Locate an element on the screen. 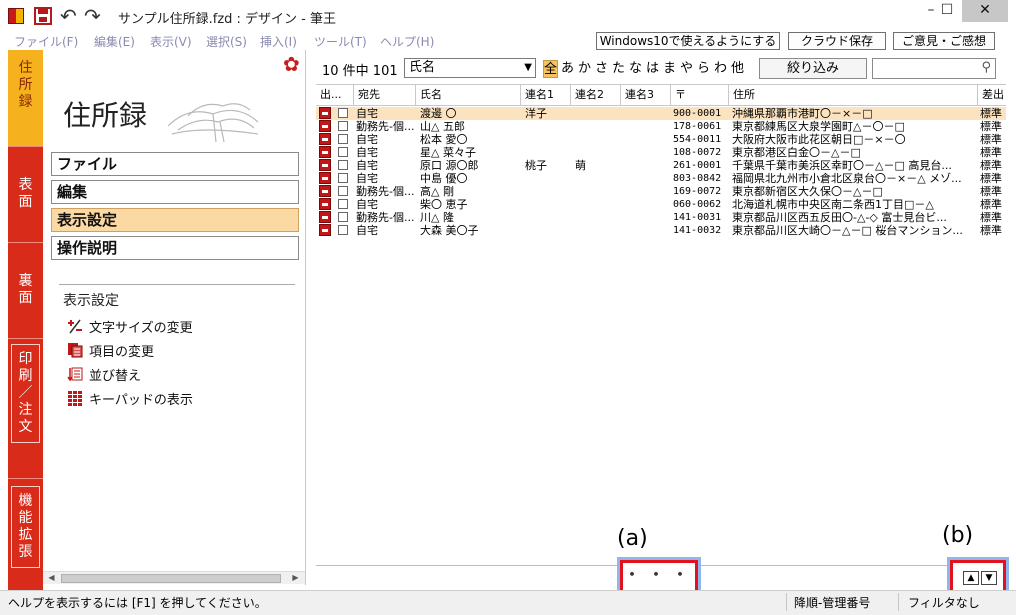  cell-name: 大森 美〇子 is located at coordinates (449, 230).